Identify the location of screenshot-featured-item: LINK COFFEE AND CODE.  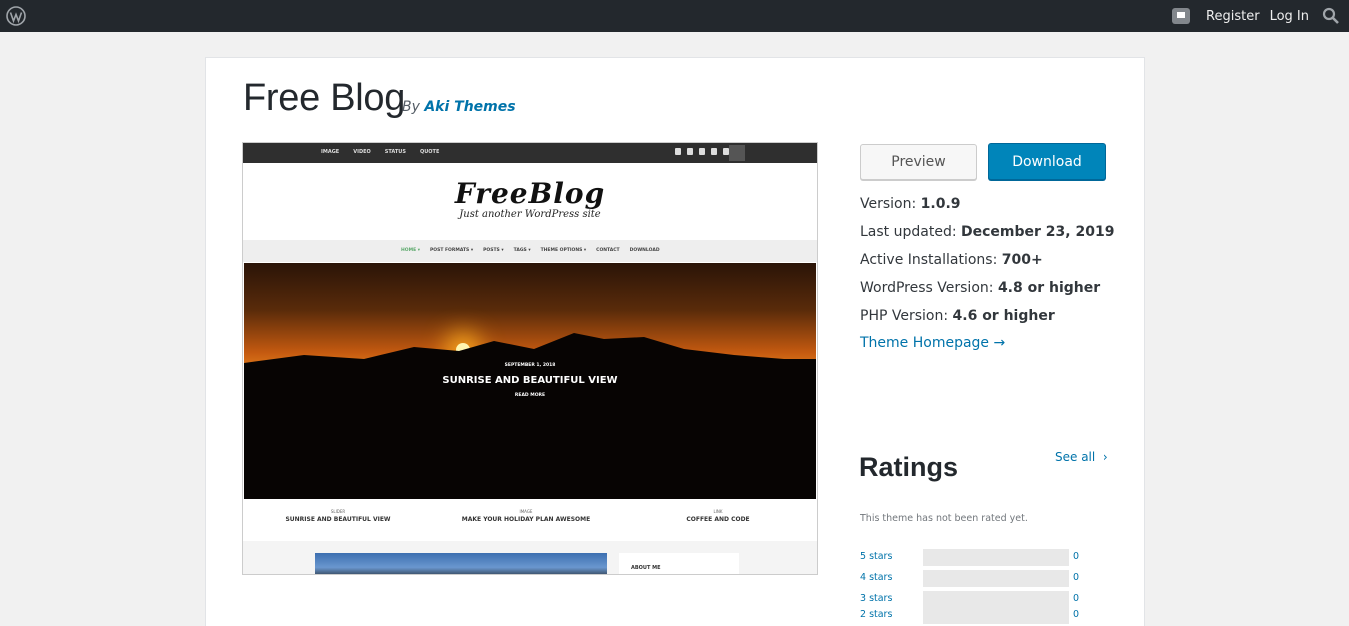
(718, 516).